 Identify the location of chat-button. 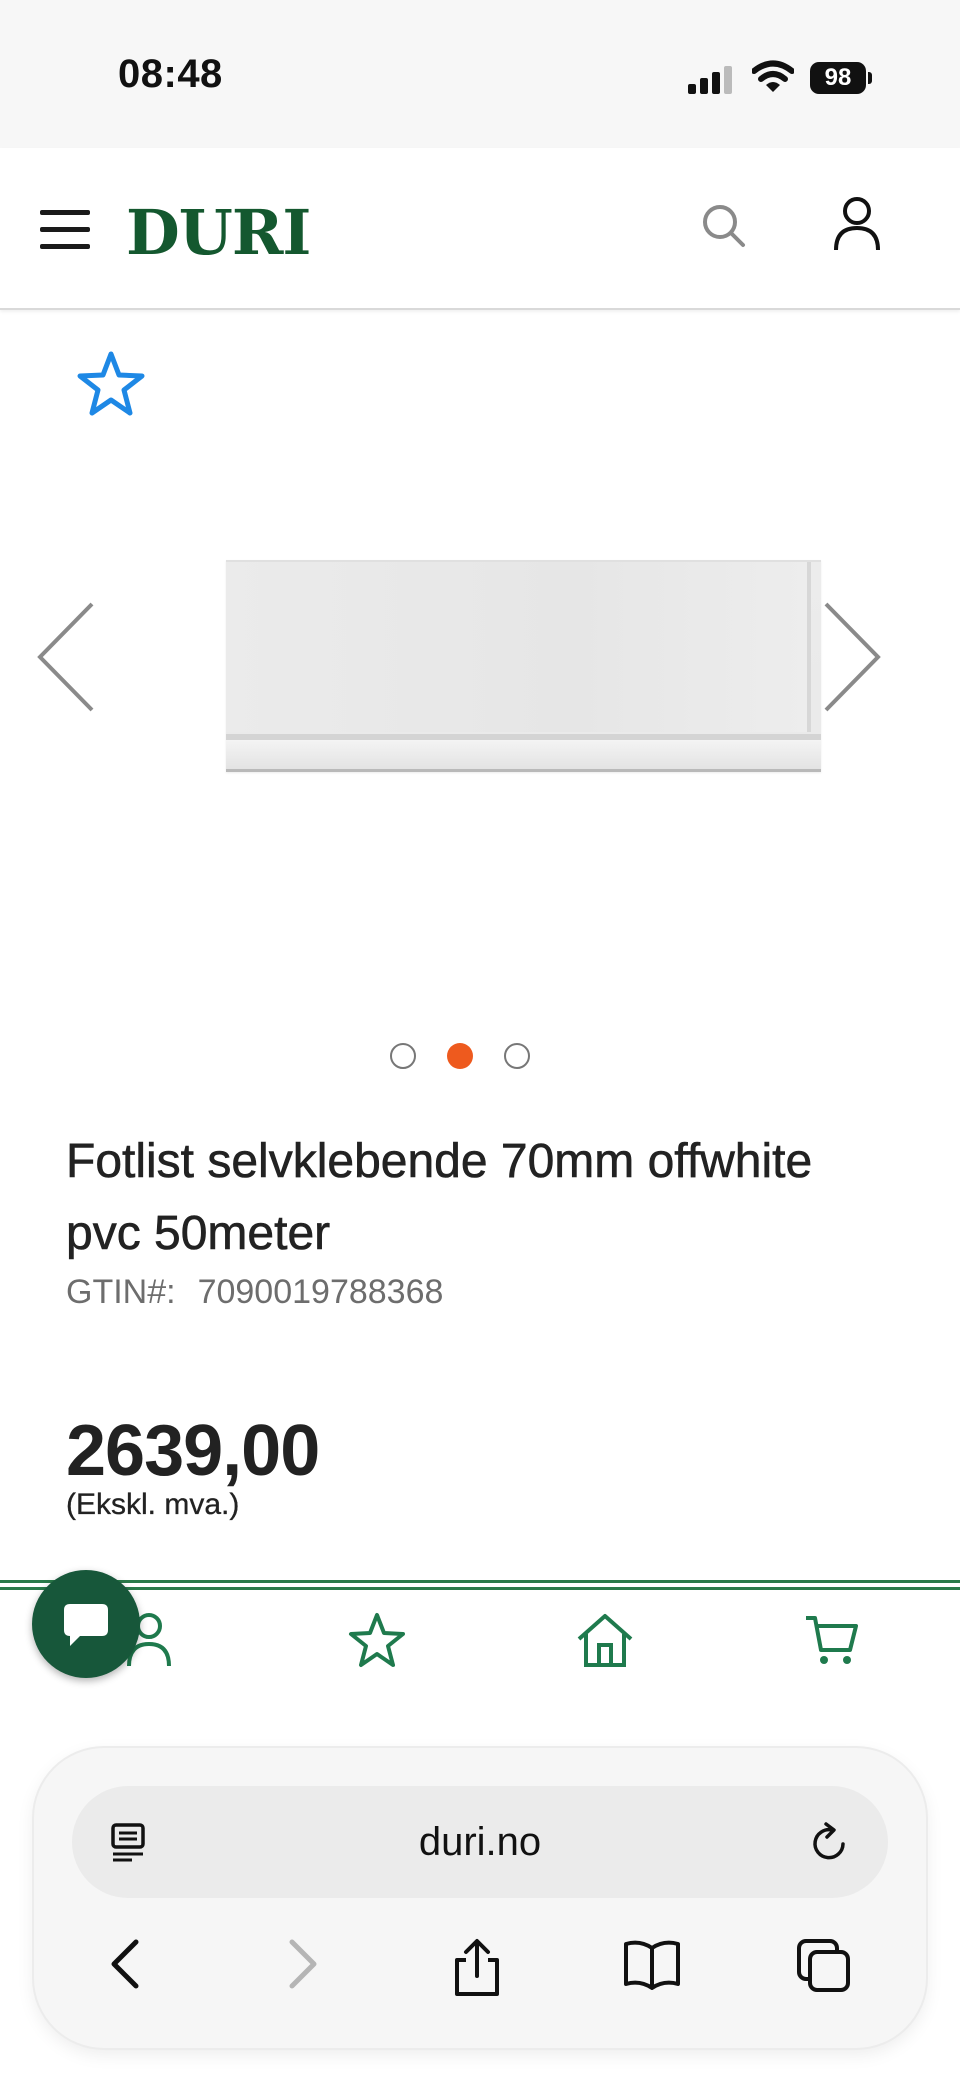
(86, 1624).